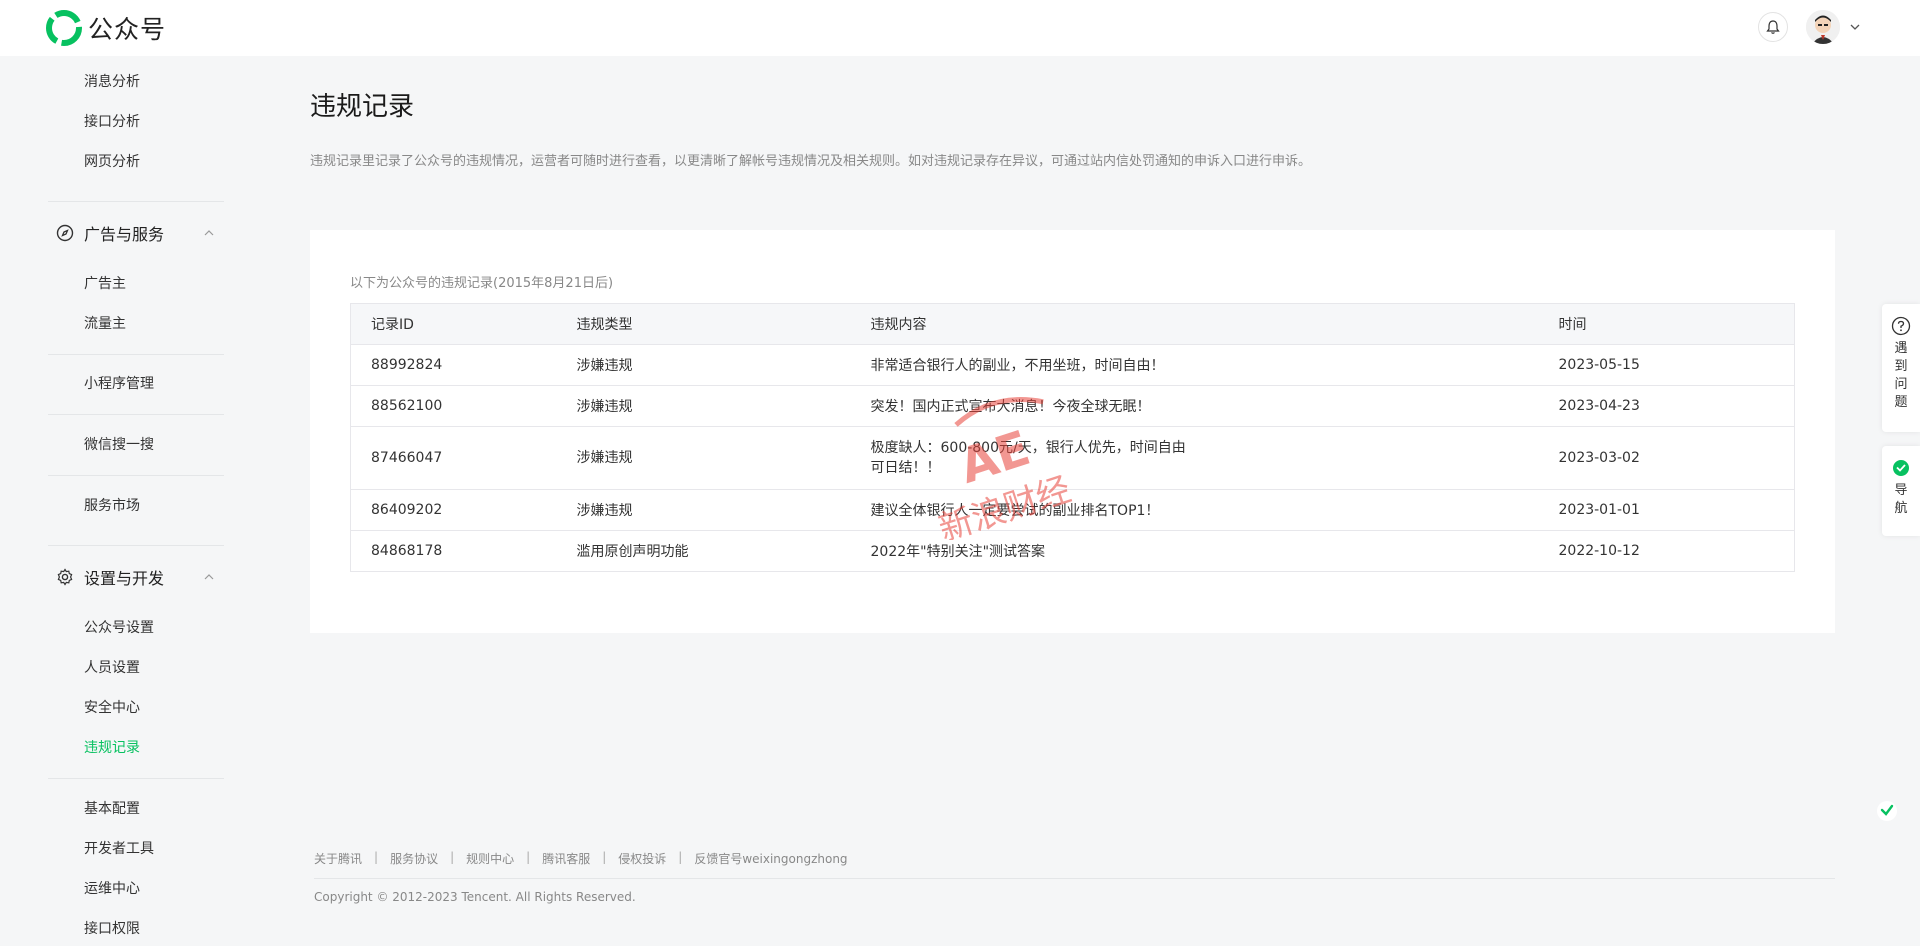 The height and width of the screenshot is (946, 1920). What do you see at coordinates (1901, 326) in the screenshot?
I see `question-circle-icon` at bounding box center [1901, 326].